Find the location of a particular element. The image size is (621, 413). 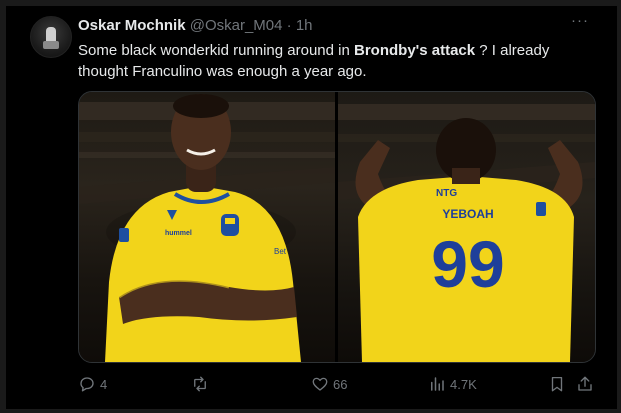

heart-icon is located at coordinates (320, 384).